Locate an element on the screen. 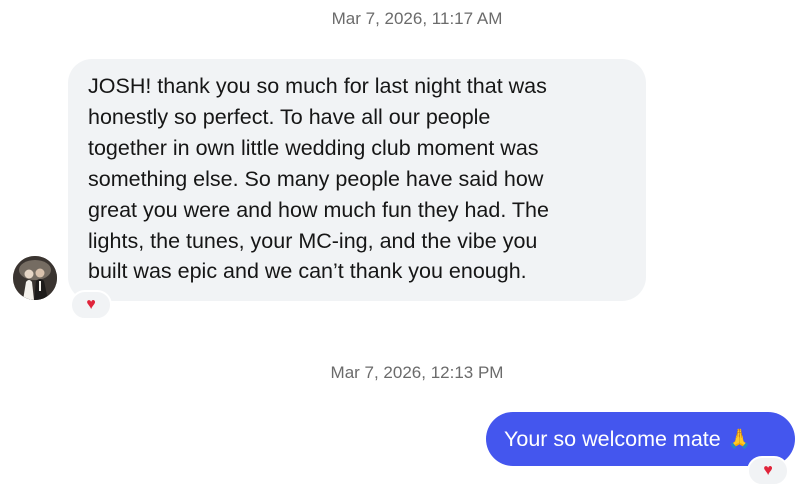 The width and height of the screenshot is (800, 491). avatar is located at coordinates (35, 278).